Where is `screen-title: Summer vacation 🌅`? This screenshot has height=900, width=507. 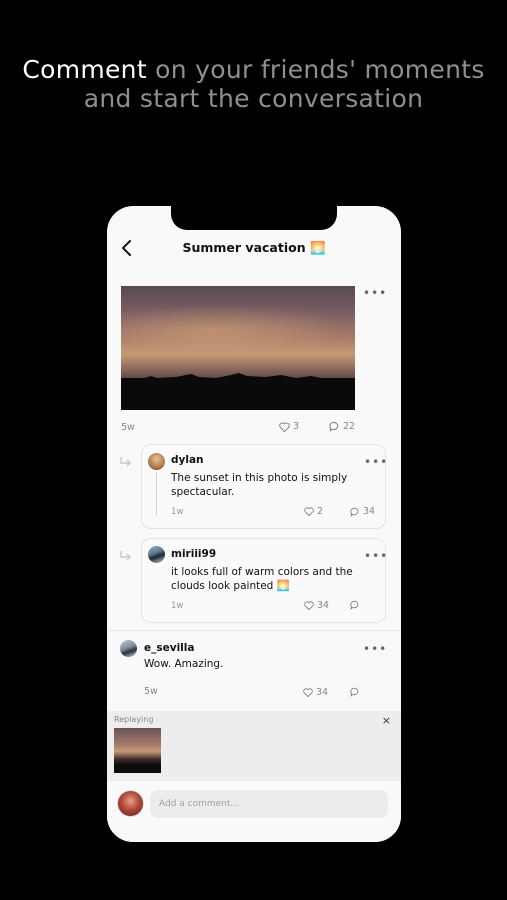 screen-title: Summer vacation 🌅 is located at coordinates (254, 247).